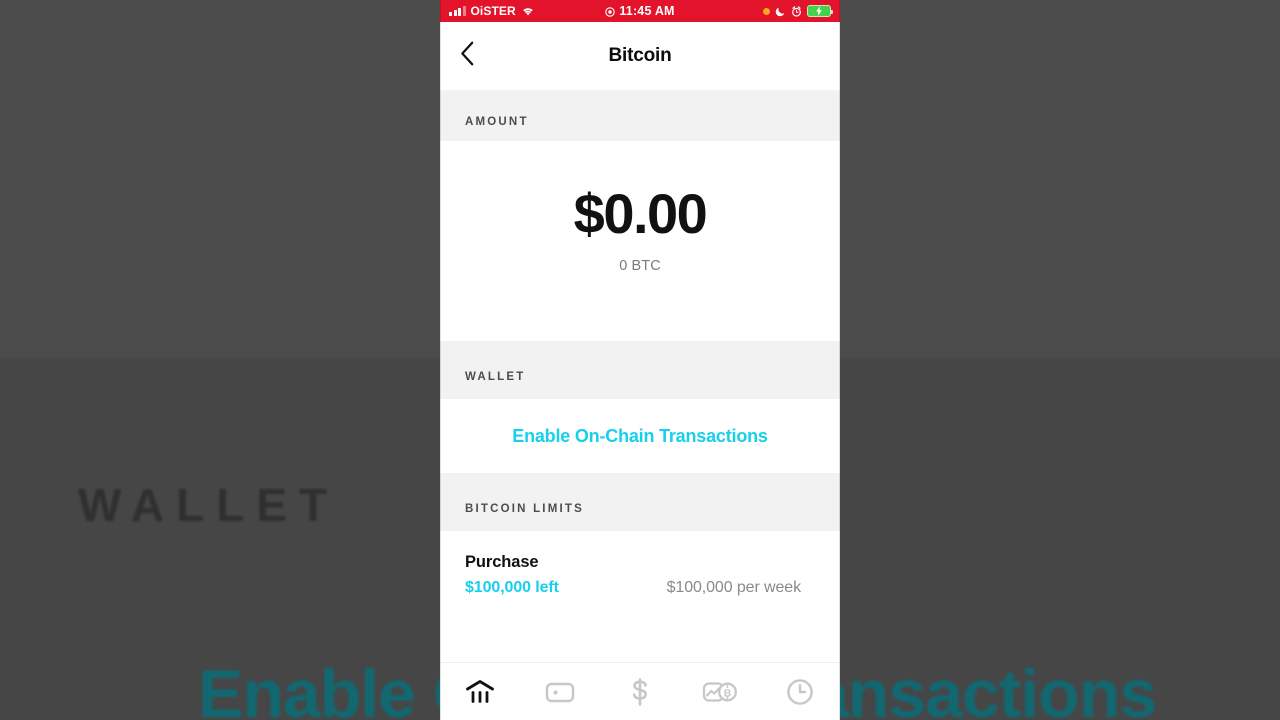 The height and width of the screenshot is (720, 1280). Describe the element at coordinates (640, 502) in the screenshot. I see `section-header-bitcoin-limits: BITCOIN LIMITS` at that location.